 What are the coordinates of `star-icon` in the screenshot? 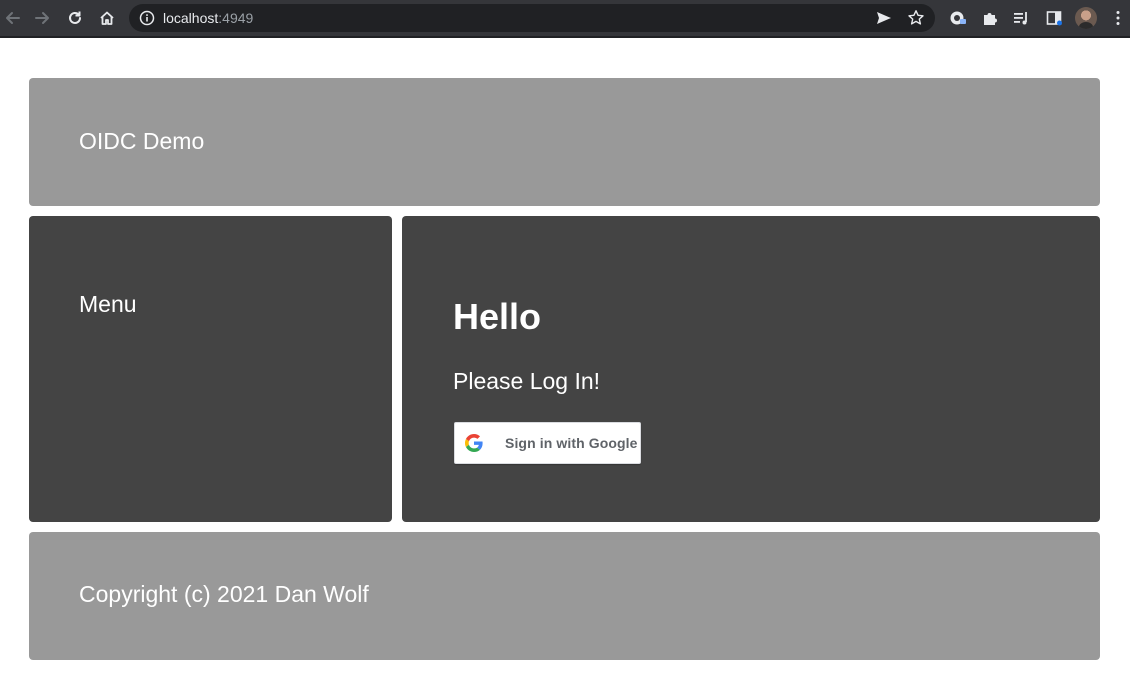 It's located at (916, 18).